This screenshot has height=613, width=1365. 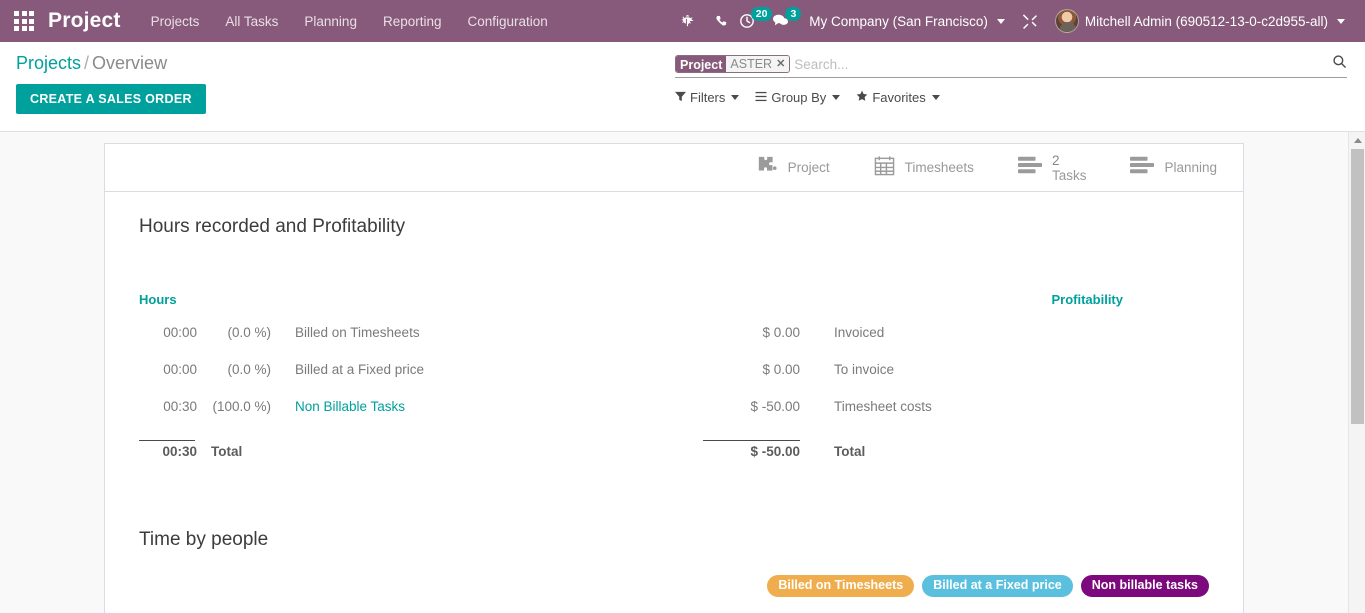 I want to click on table-row: 00:00 (0.0 %) Billed at a Fixed price, so click(x=406, y=380).